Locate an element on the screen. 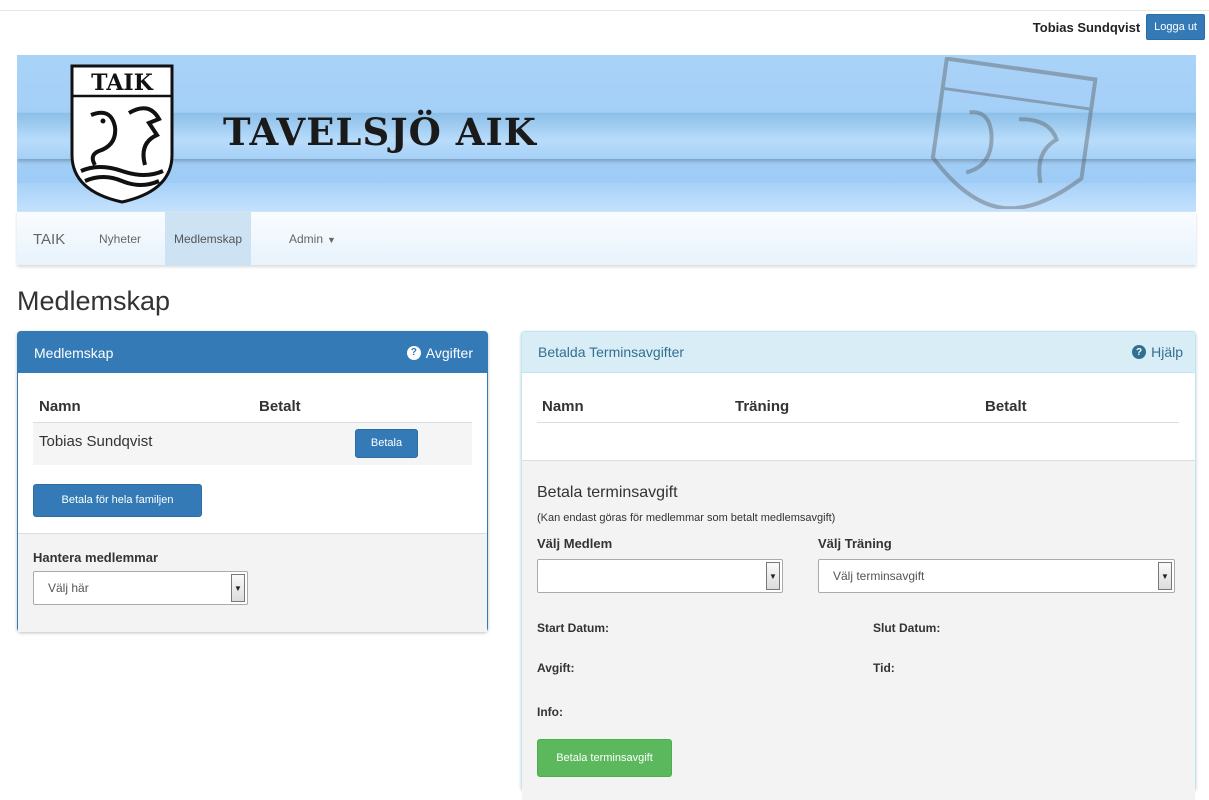  nav-item-nyheter: Nyheter is located at coordinates (120, 239).